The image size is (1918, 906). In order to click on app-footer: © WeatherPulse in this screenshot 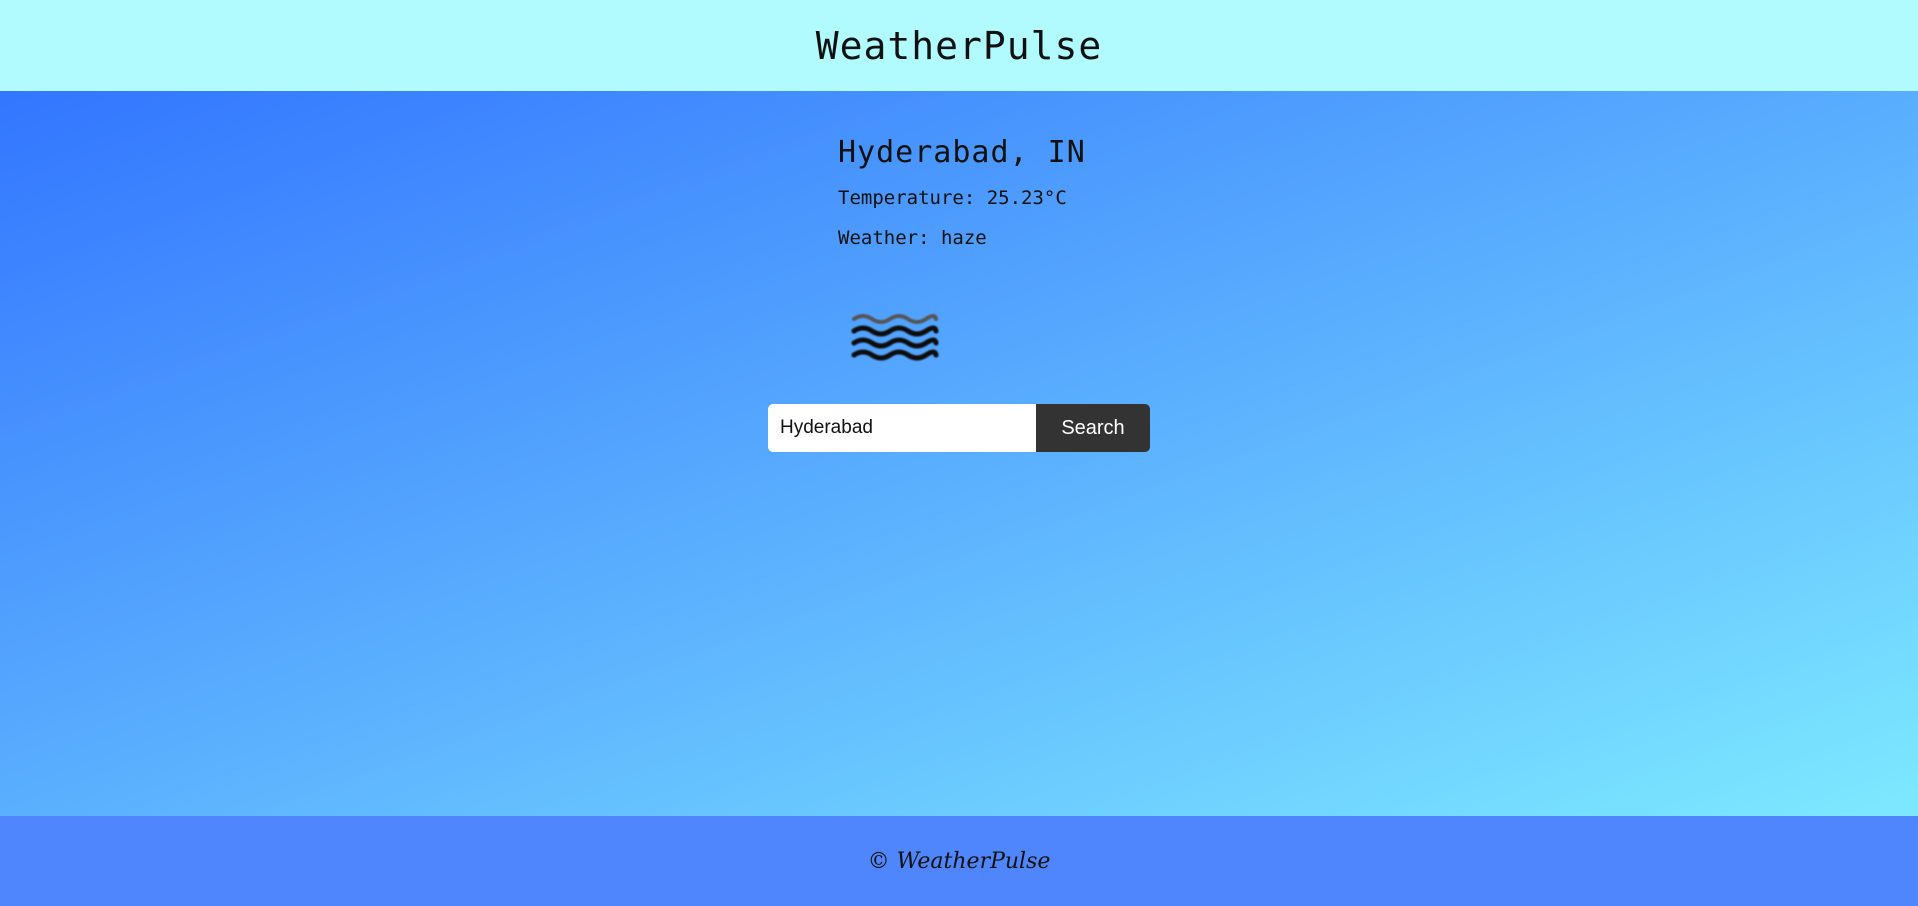, I will do `click(959, 861)`.